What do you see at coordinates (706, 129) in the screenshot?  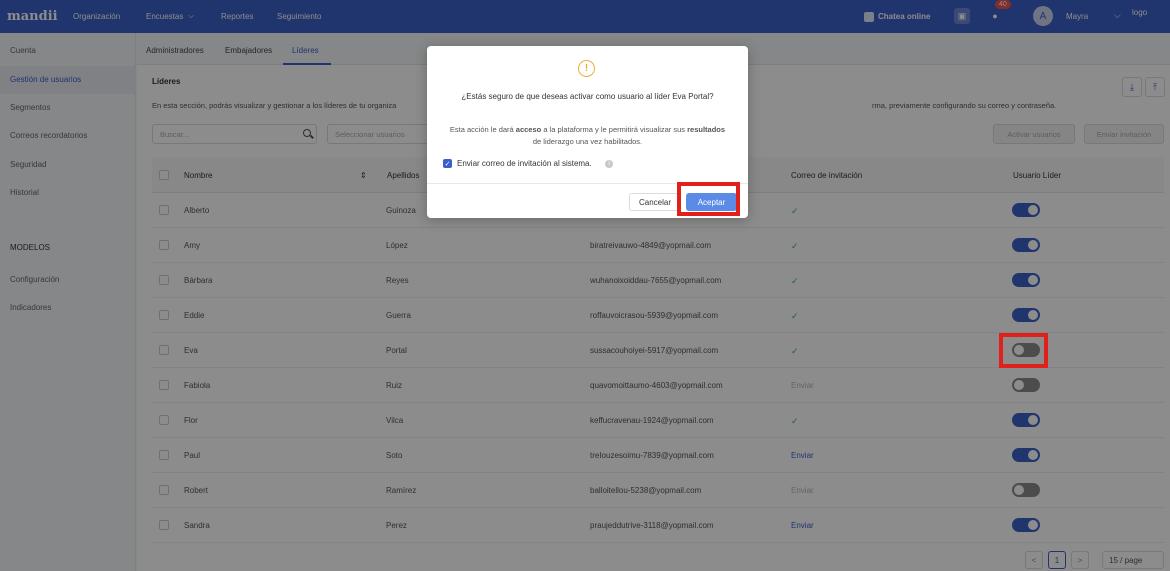 I see `modal-body-bold-2: resultados` at bounding box center [706, 129].